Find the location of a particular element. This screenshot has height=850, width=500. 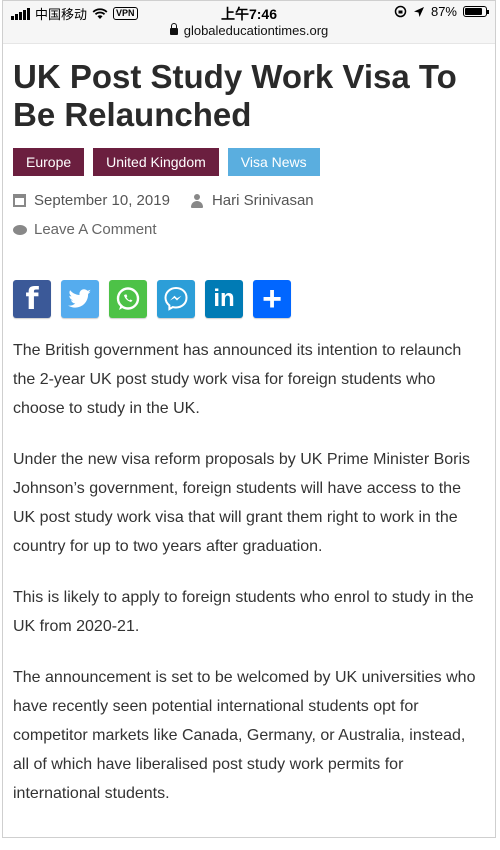

share-messenger-button is located at coordinates (176, 299).